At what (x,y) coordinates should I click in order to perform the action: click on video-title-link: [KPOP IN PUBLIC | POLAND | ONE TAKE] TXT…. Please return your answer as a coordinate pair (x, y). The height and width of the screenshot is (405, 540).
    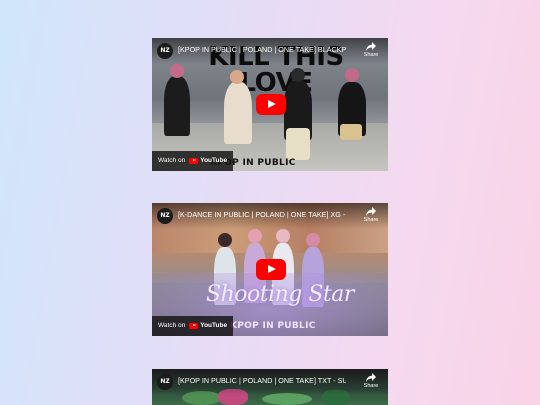
    Looking at the image, I should click on (262, 381).